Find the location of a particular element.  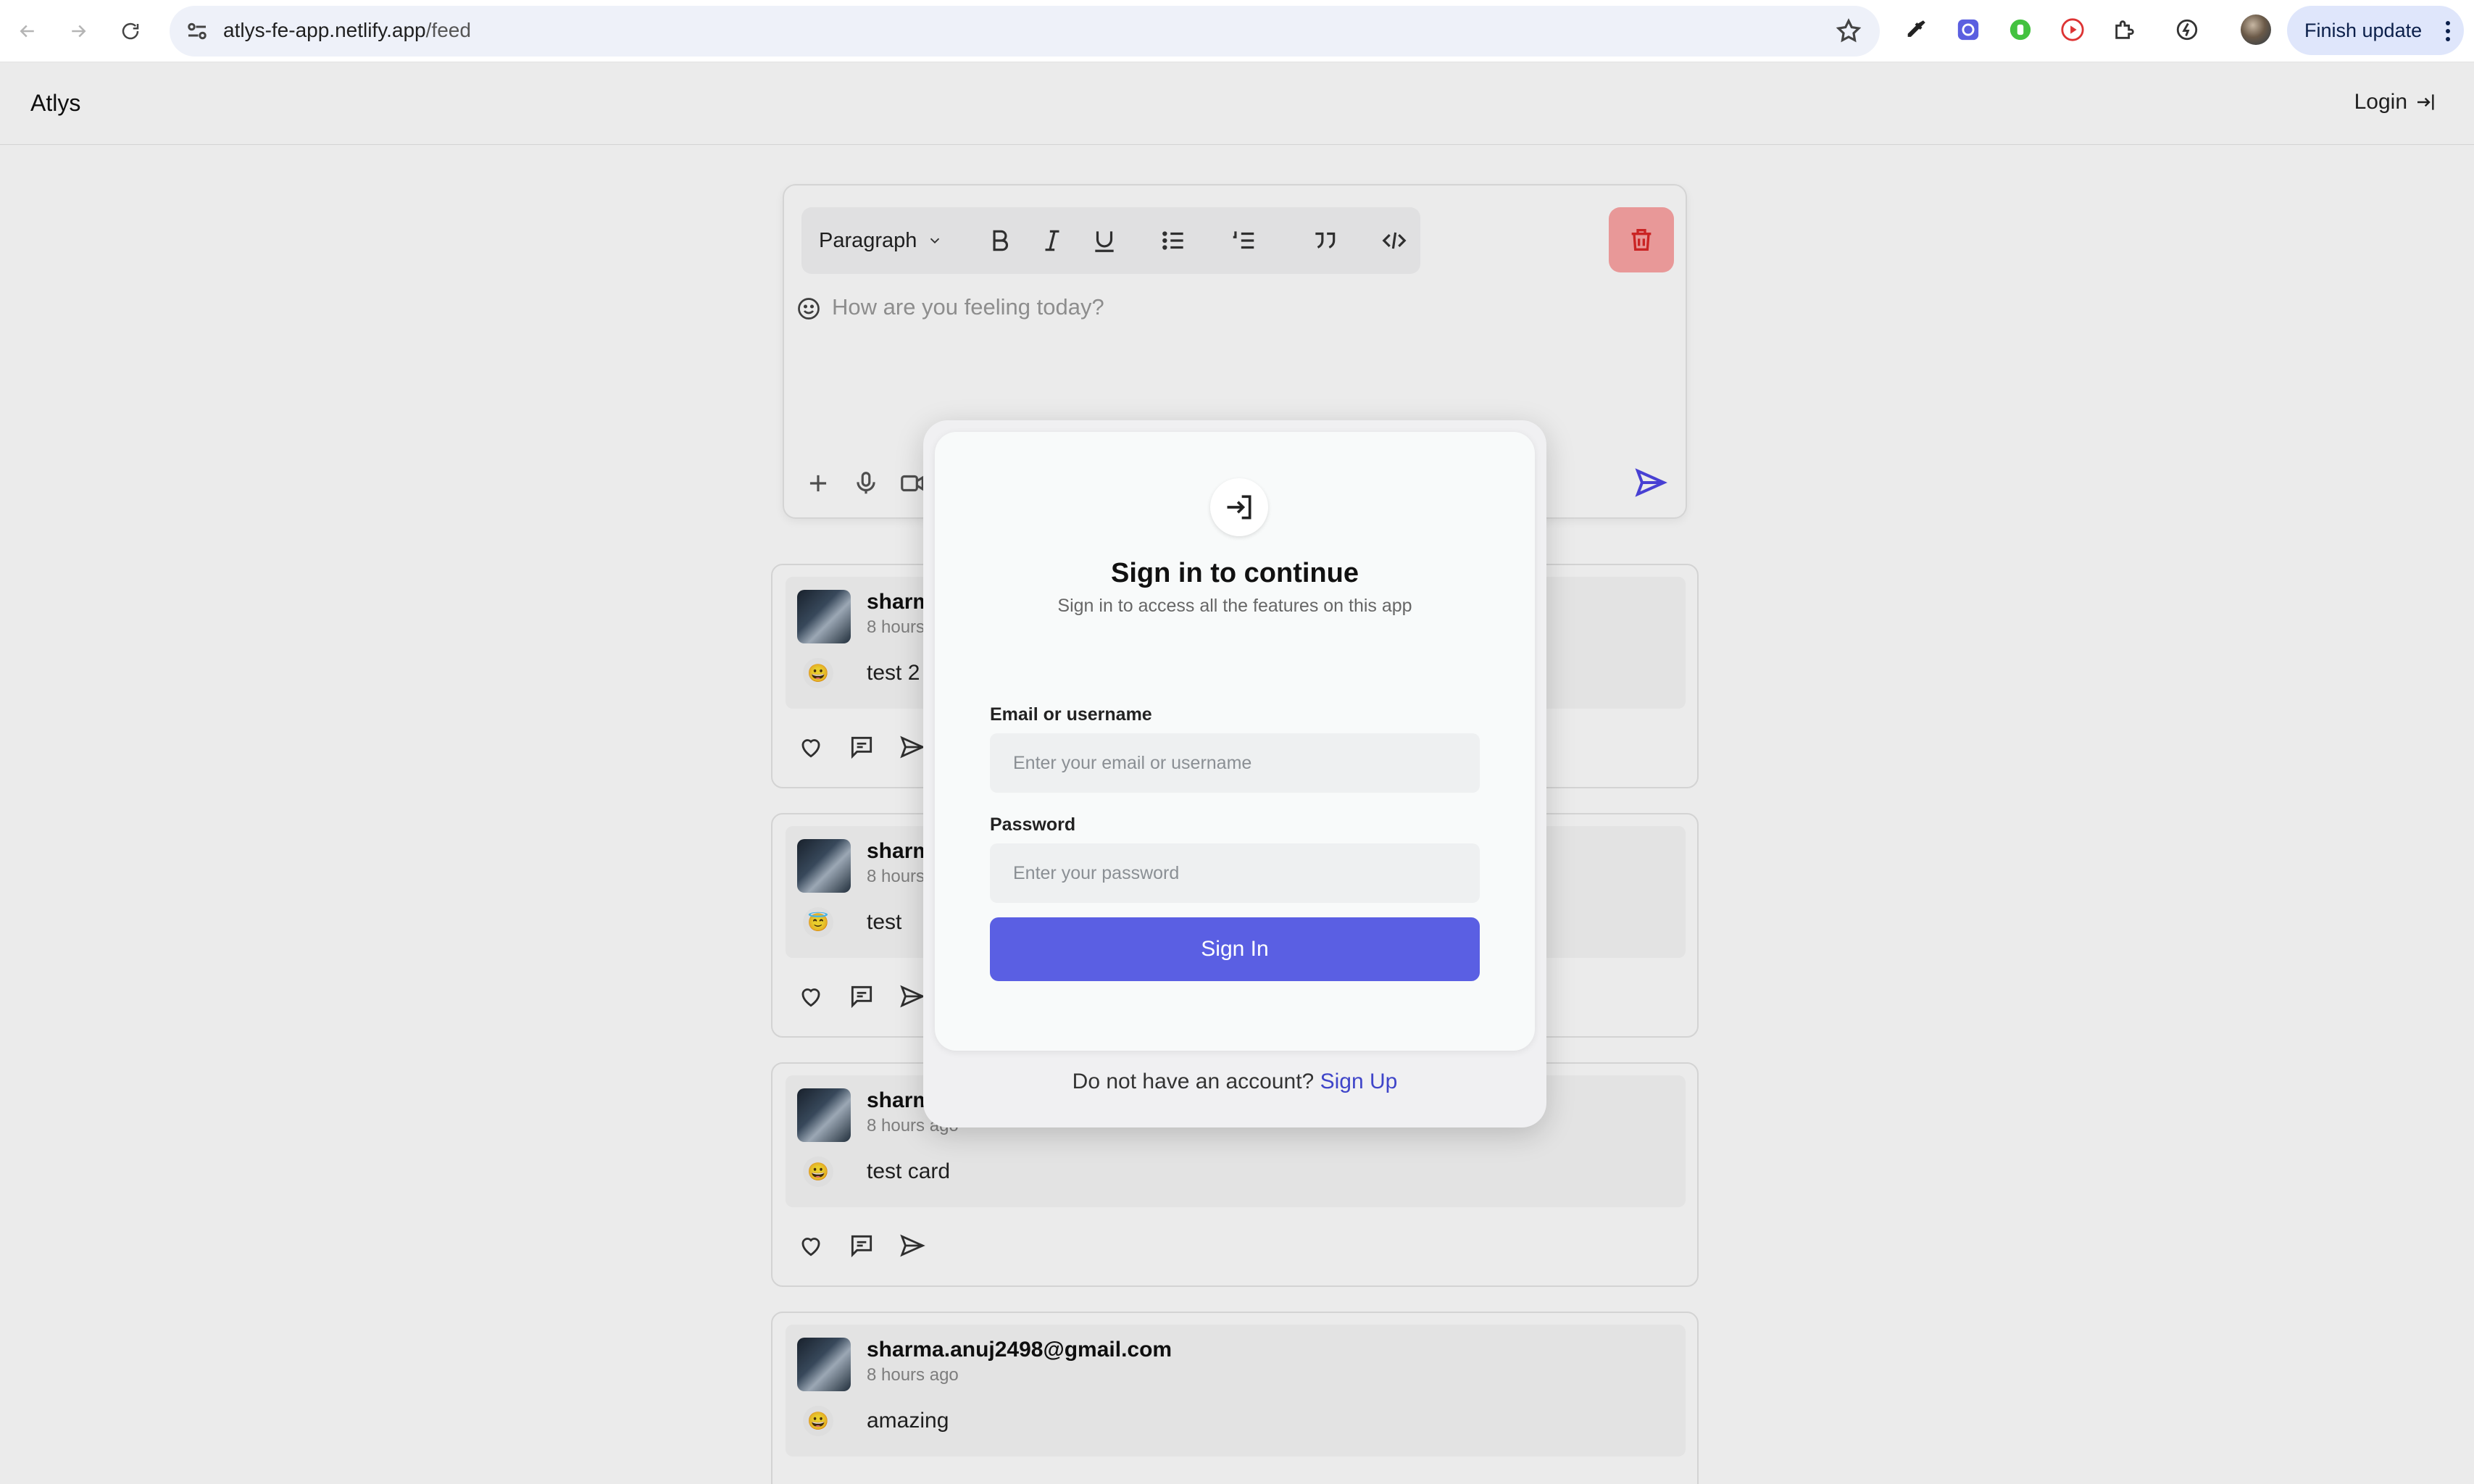

signup-prompt-row: Do not have an account? Sign Up is located at coordinates (1234, 1082).